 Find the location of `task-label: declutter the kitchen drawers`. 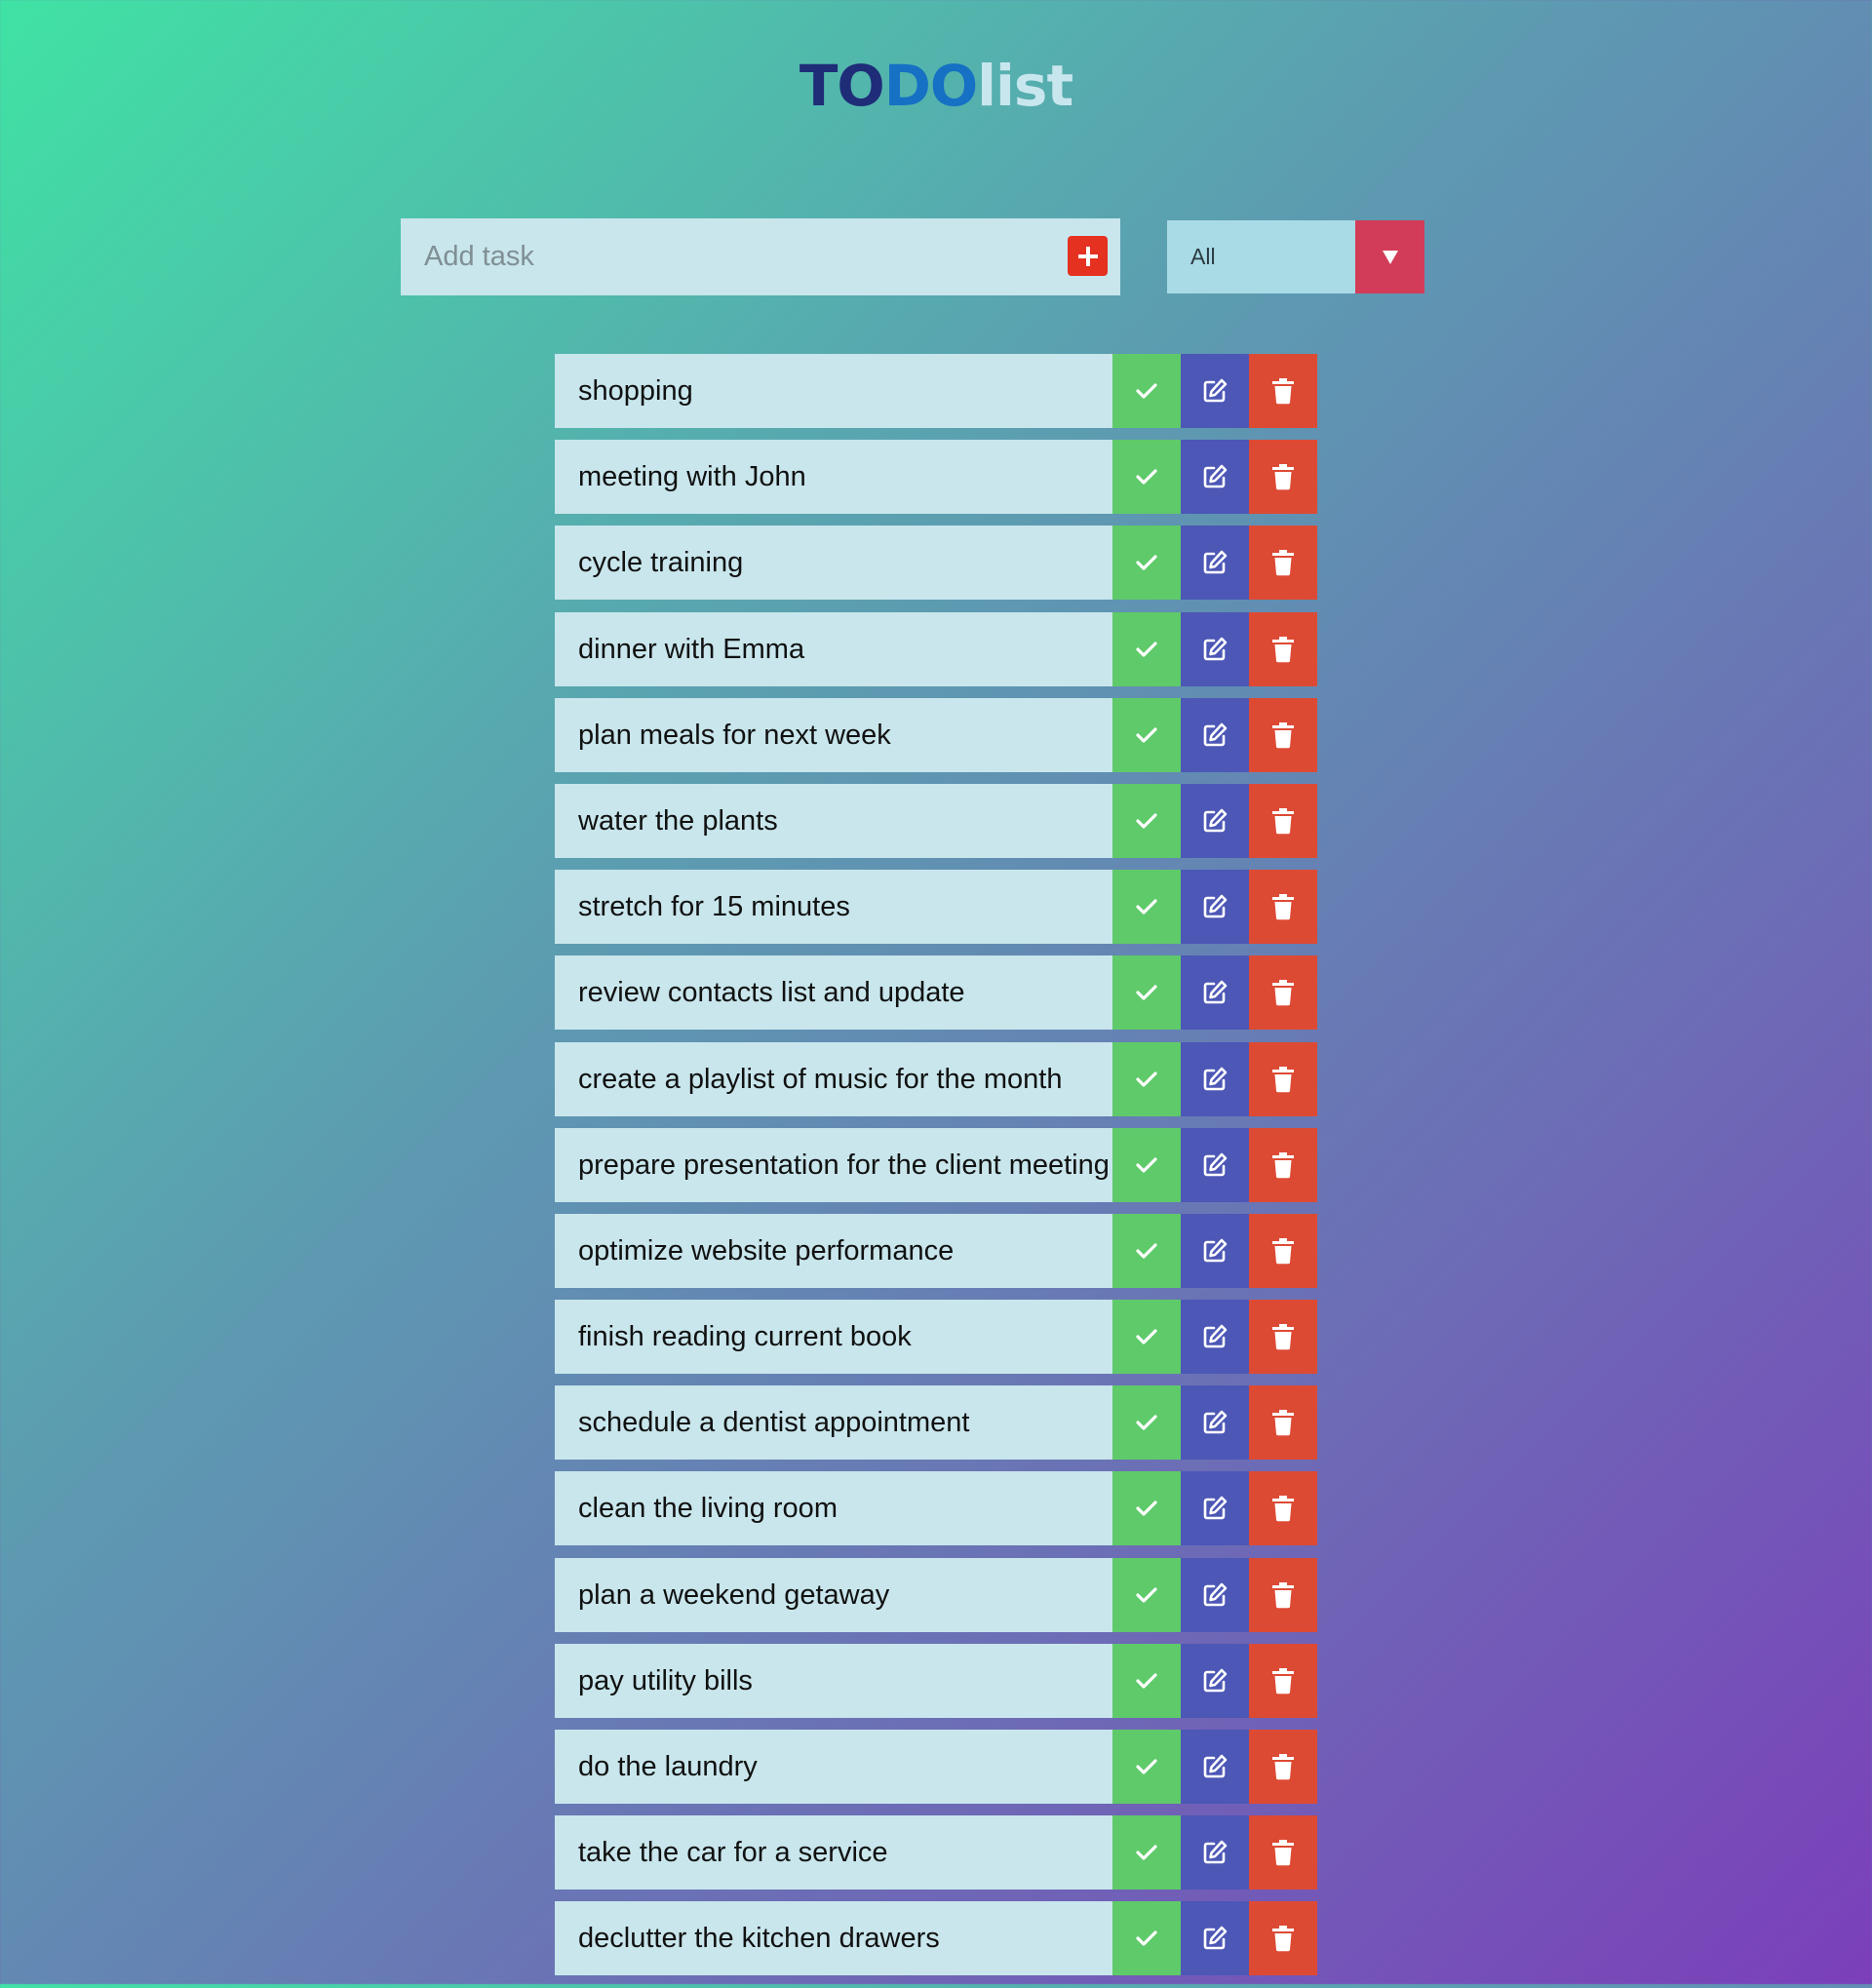

task-label: declutter the kitchen drawers is located at coordinates (833, 1938).